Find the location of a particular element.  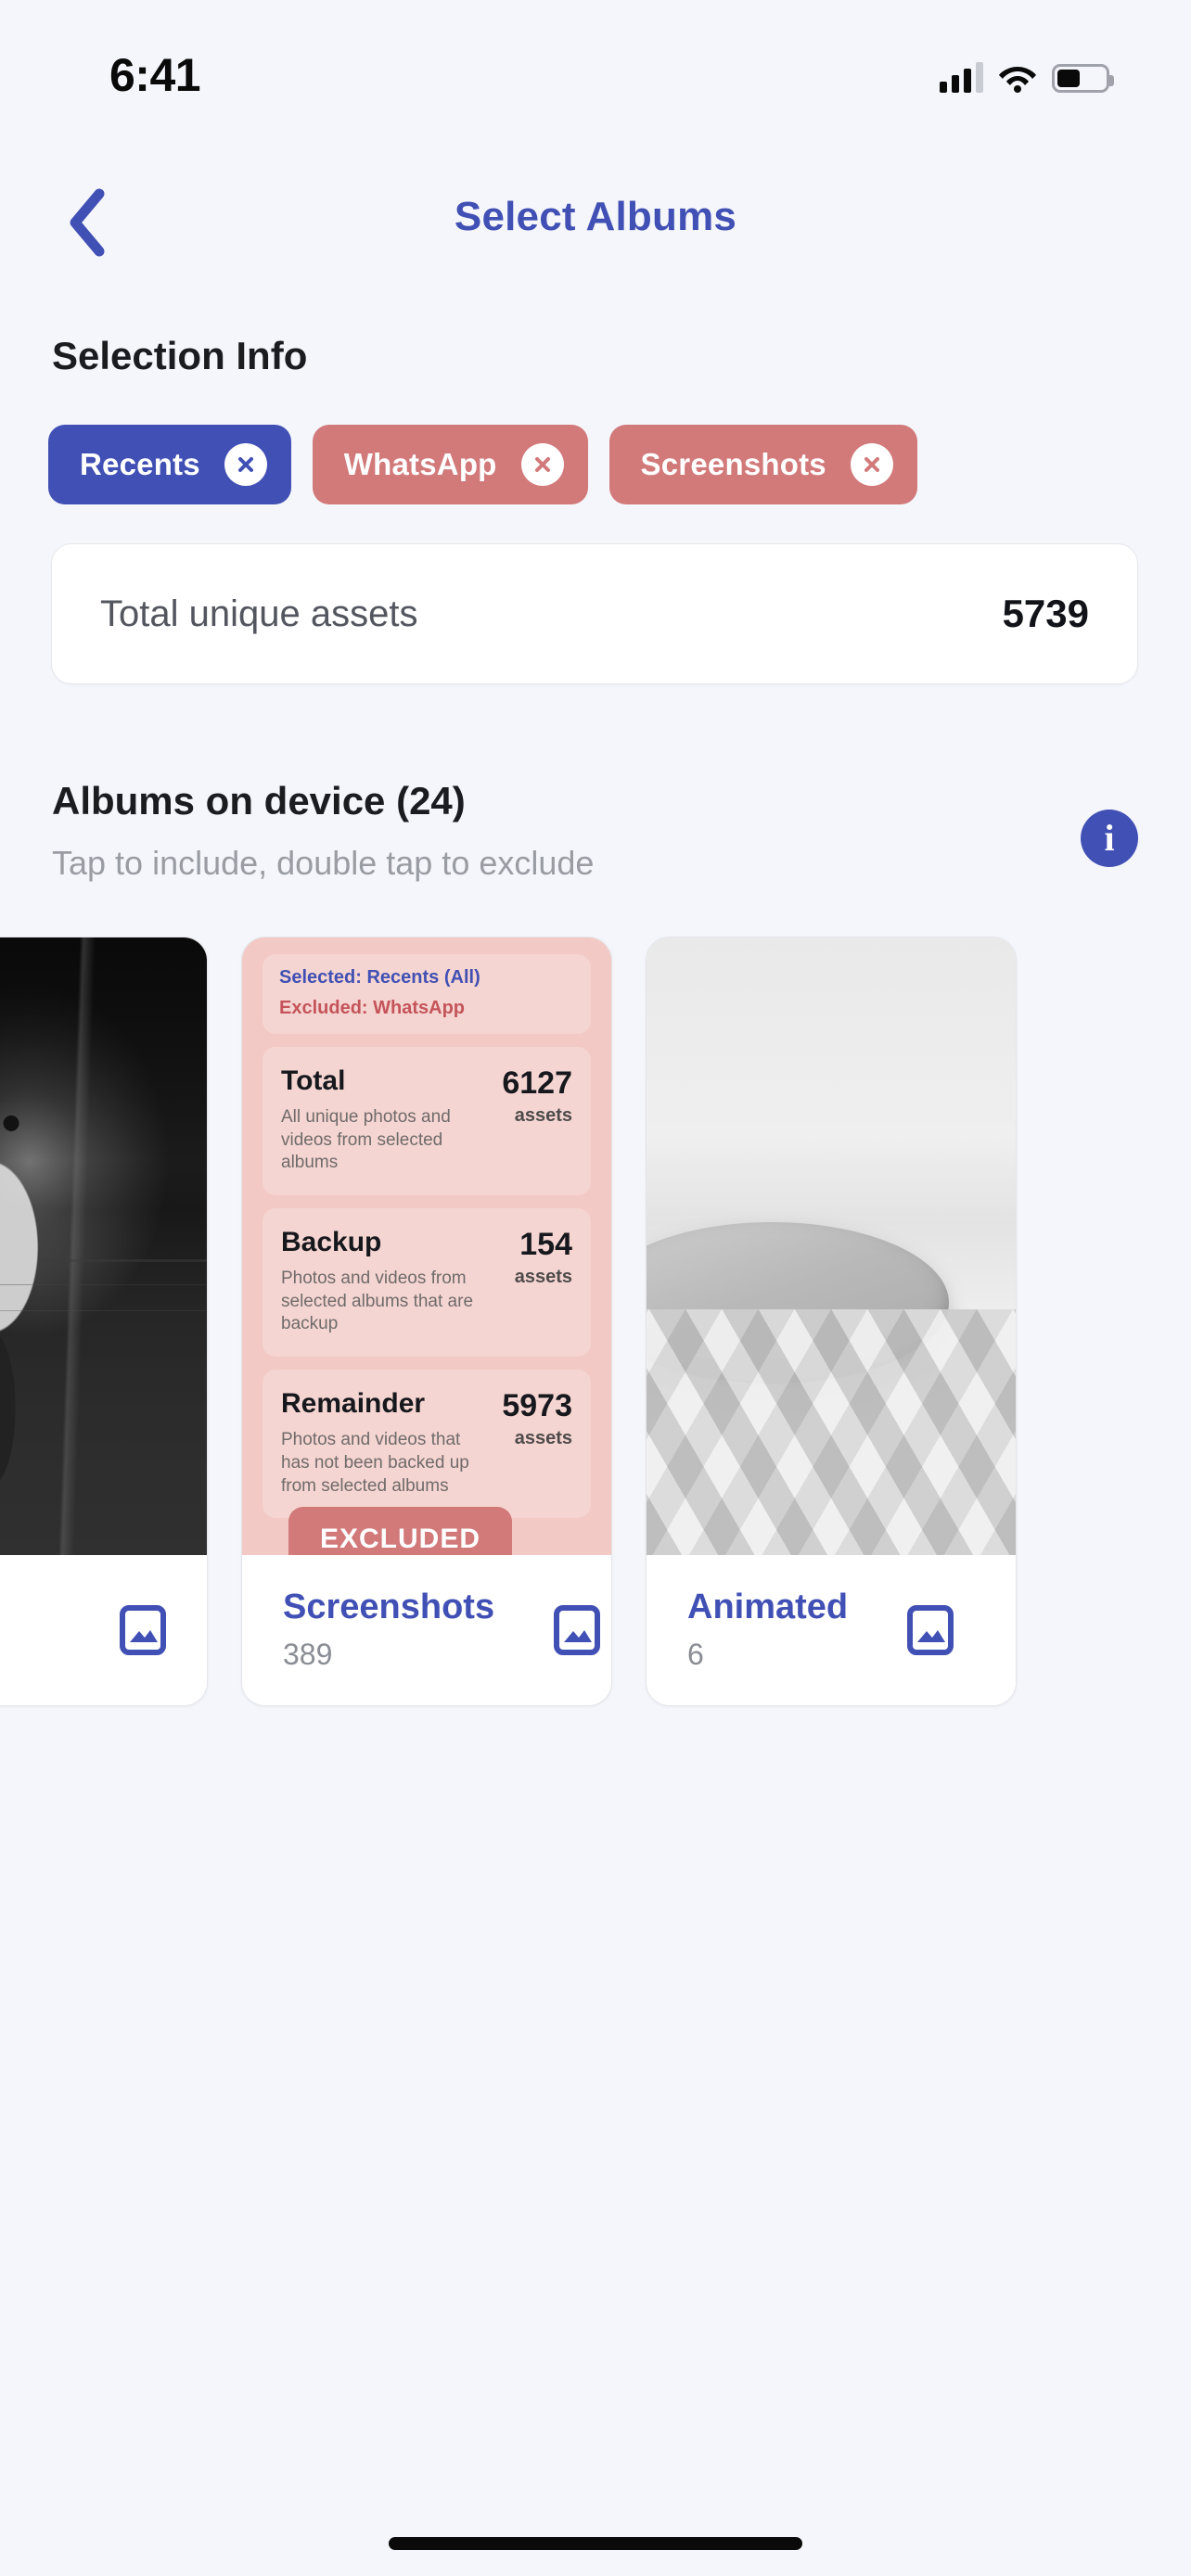

album-card-footer is located at coordinates (103, 1630).